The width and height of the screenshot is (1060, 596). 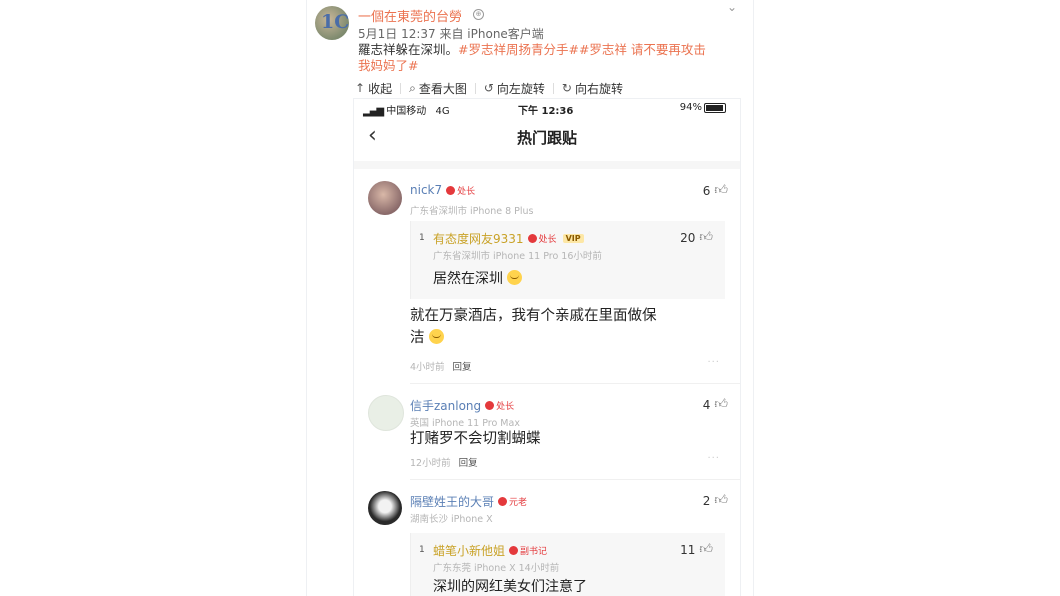 I want to click on comment-author: nick7 处长, so click(x=442, y=190).